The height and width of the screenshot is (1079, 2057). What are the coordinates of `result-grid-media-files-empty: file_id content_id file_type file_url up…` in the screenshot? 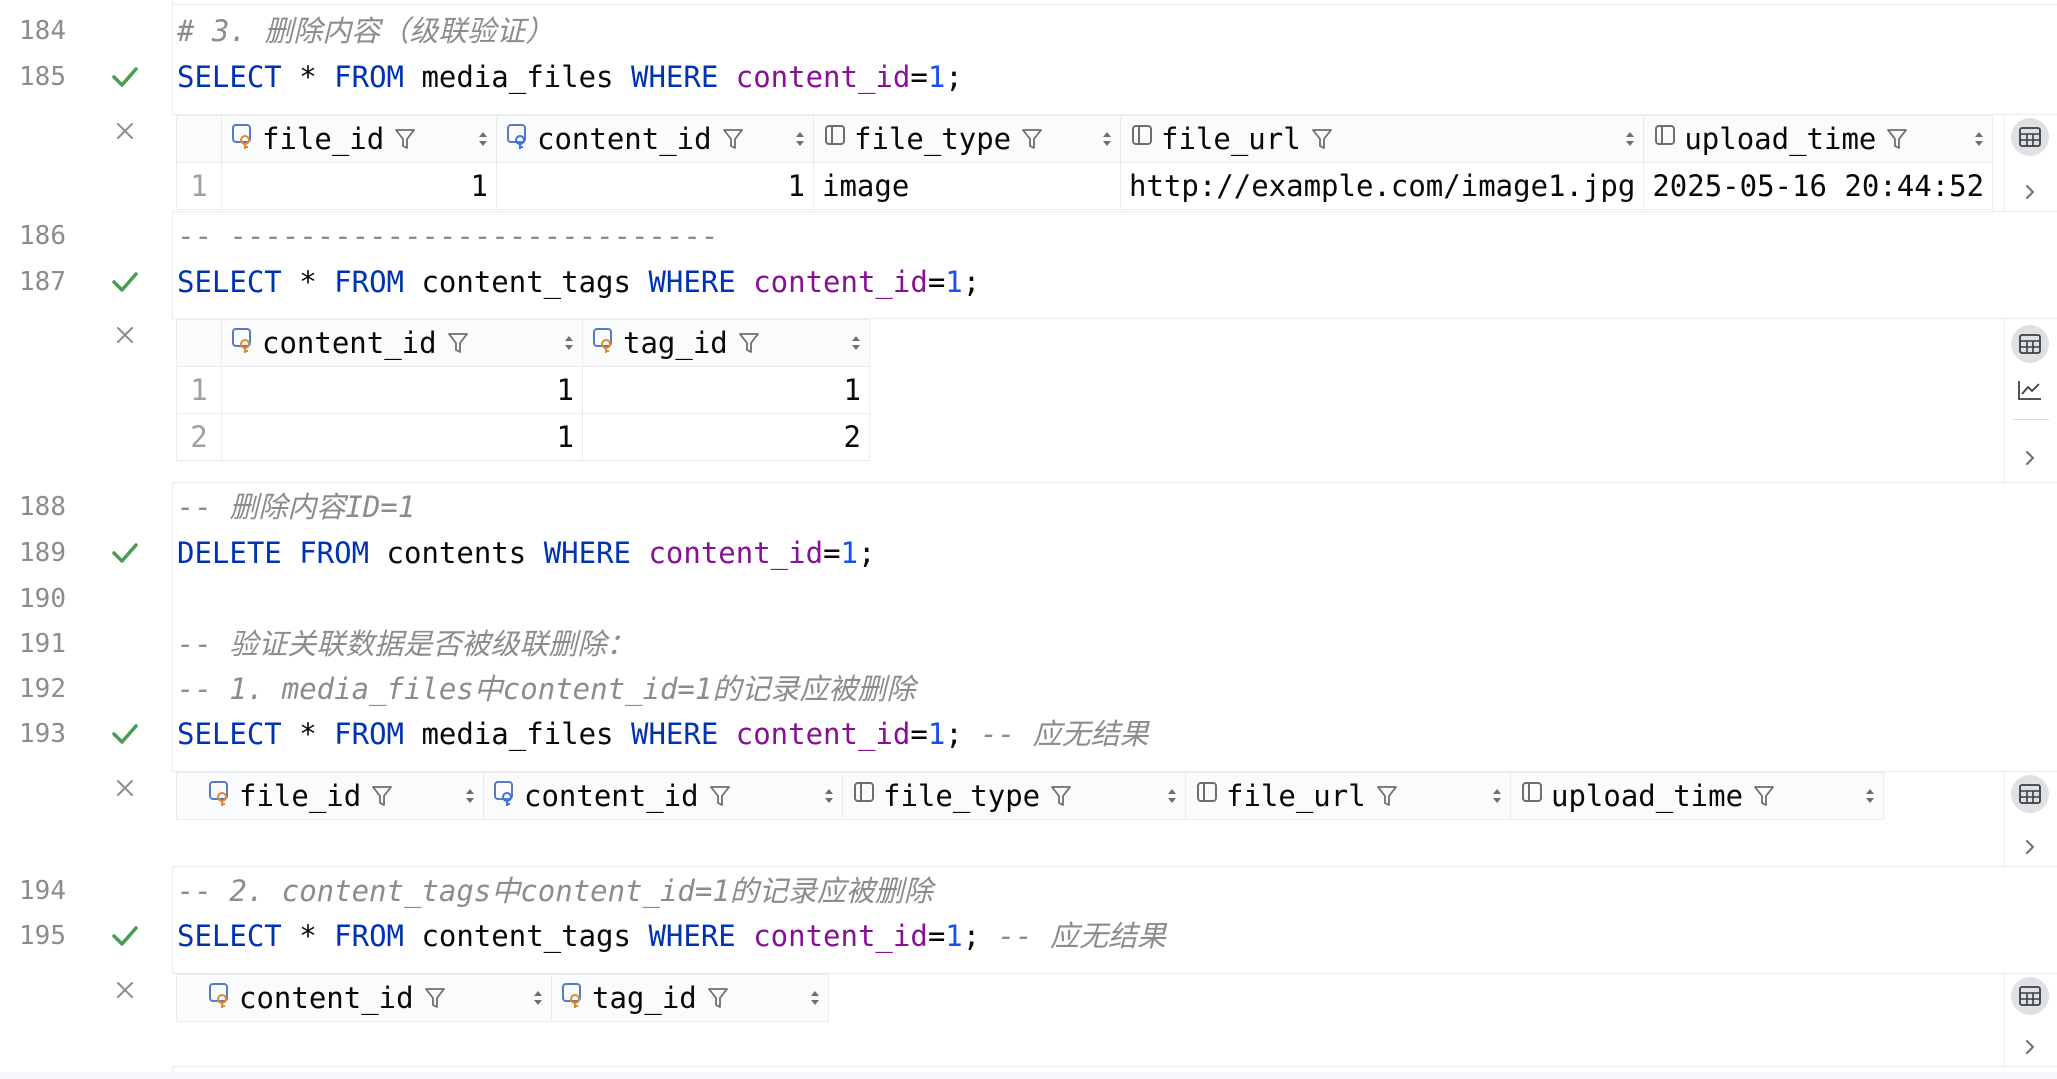 It's located at (1114, 819).